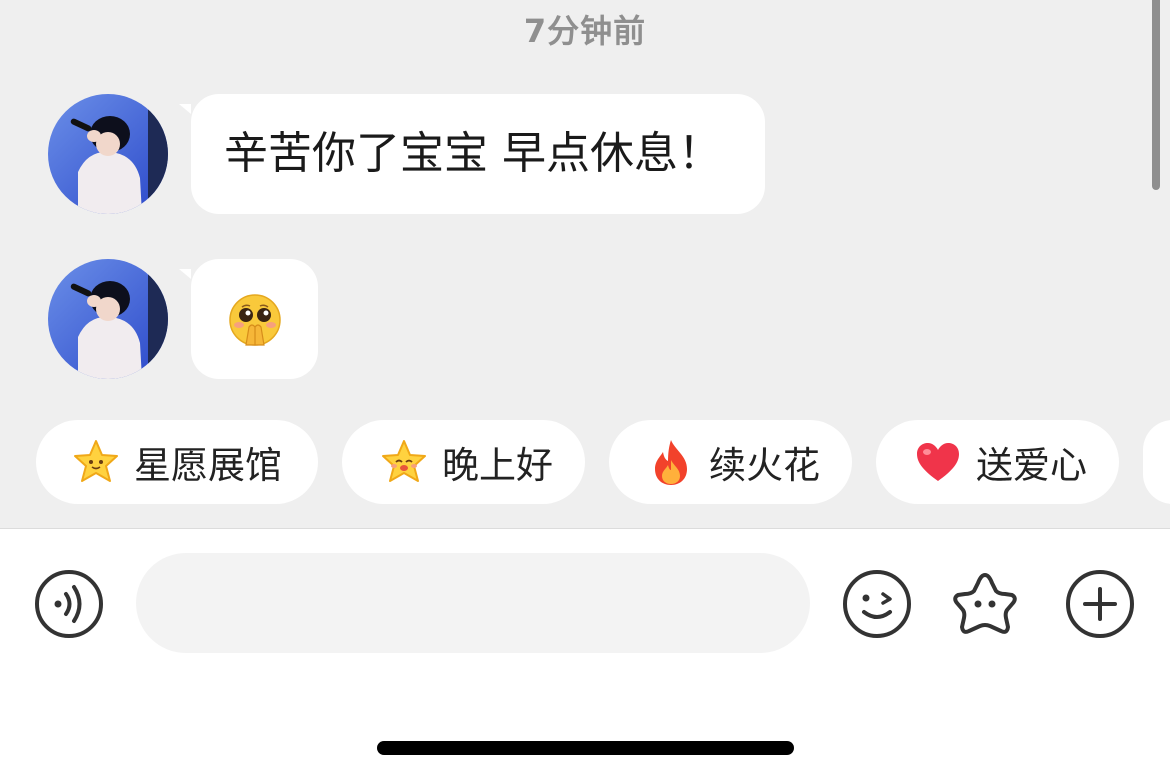  I want to click on star-face-icon, so click(985, 604).